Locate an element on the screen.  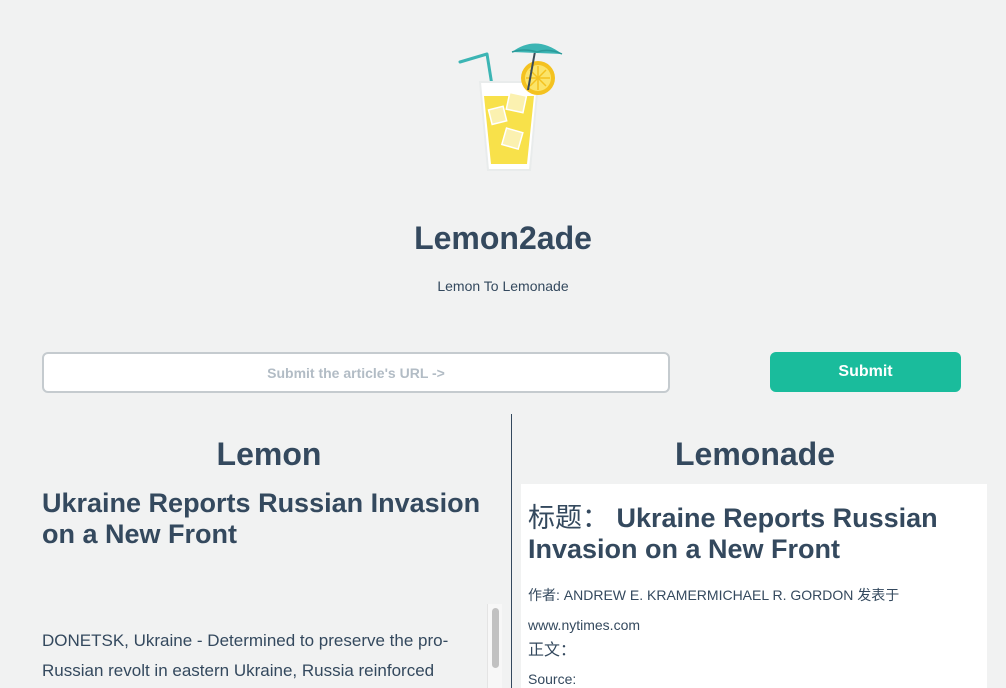
column-divider is located at coordinates (511, 551).